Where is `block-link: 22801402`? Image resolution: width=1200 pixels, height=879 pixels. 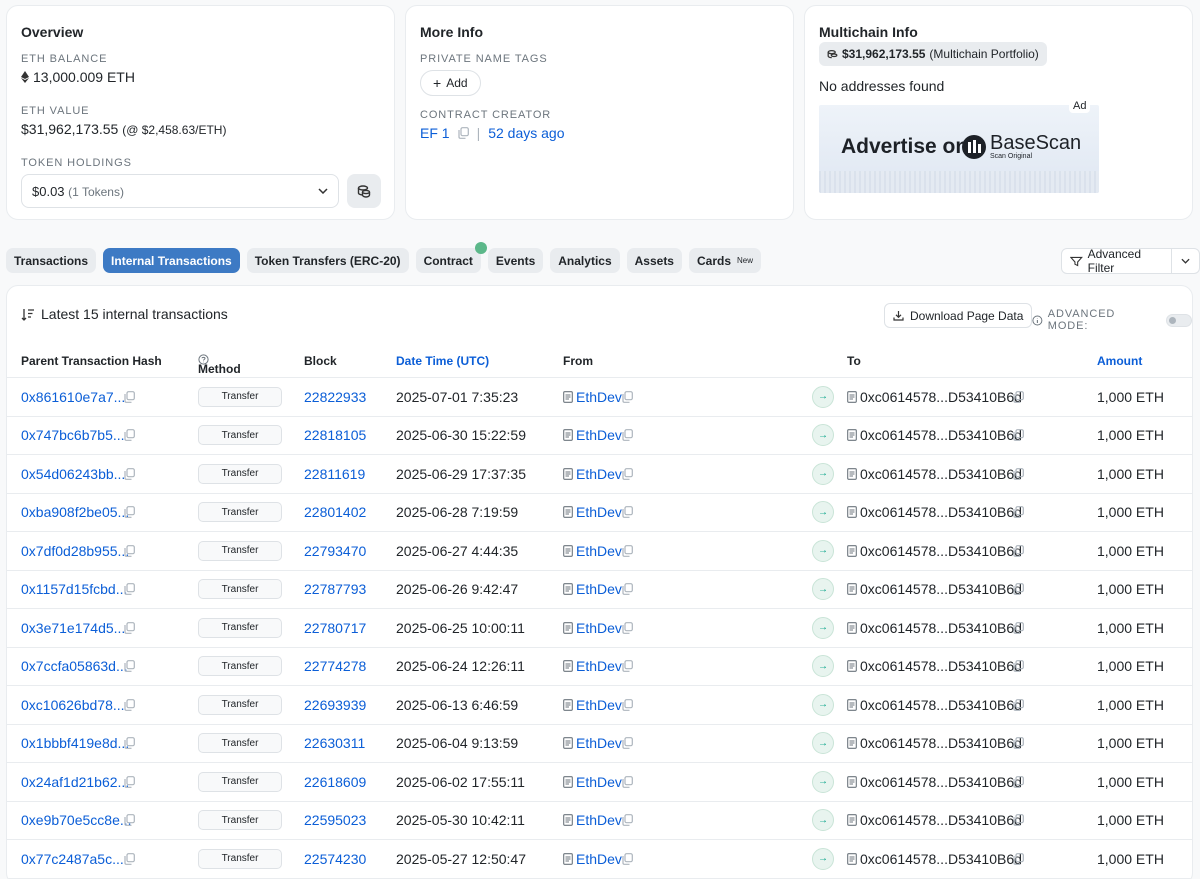 block-link: 22801402 is located at coordinates (335, 512).